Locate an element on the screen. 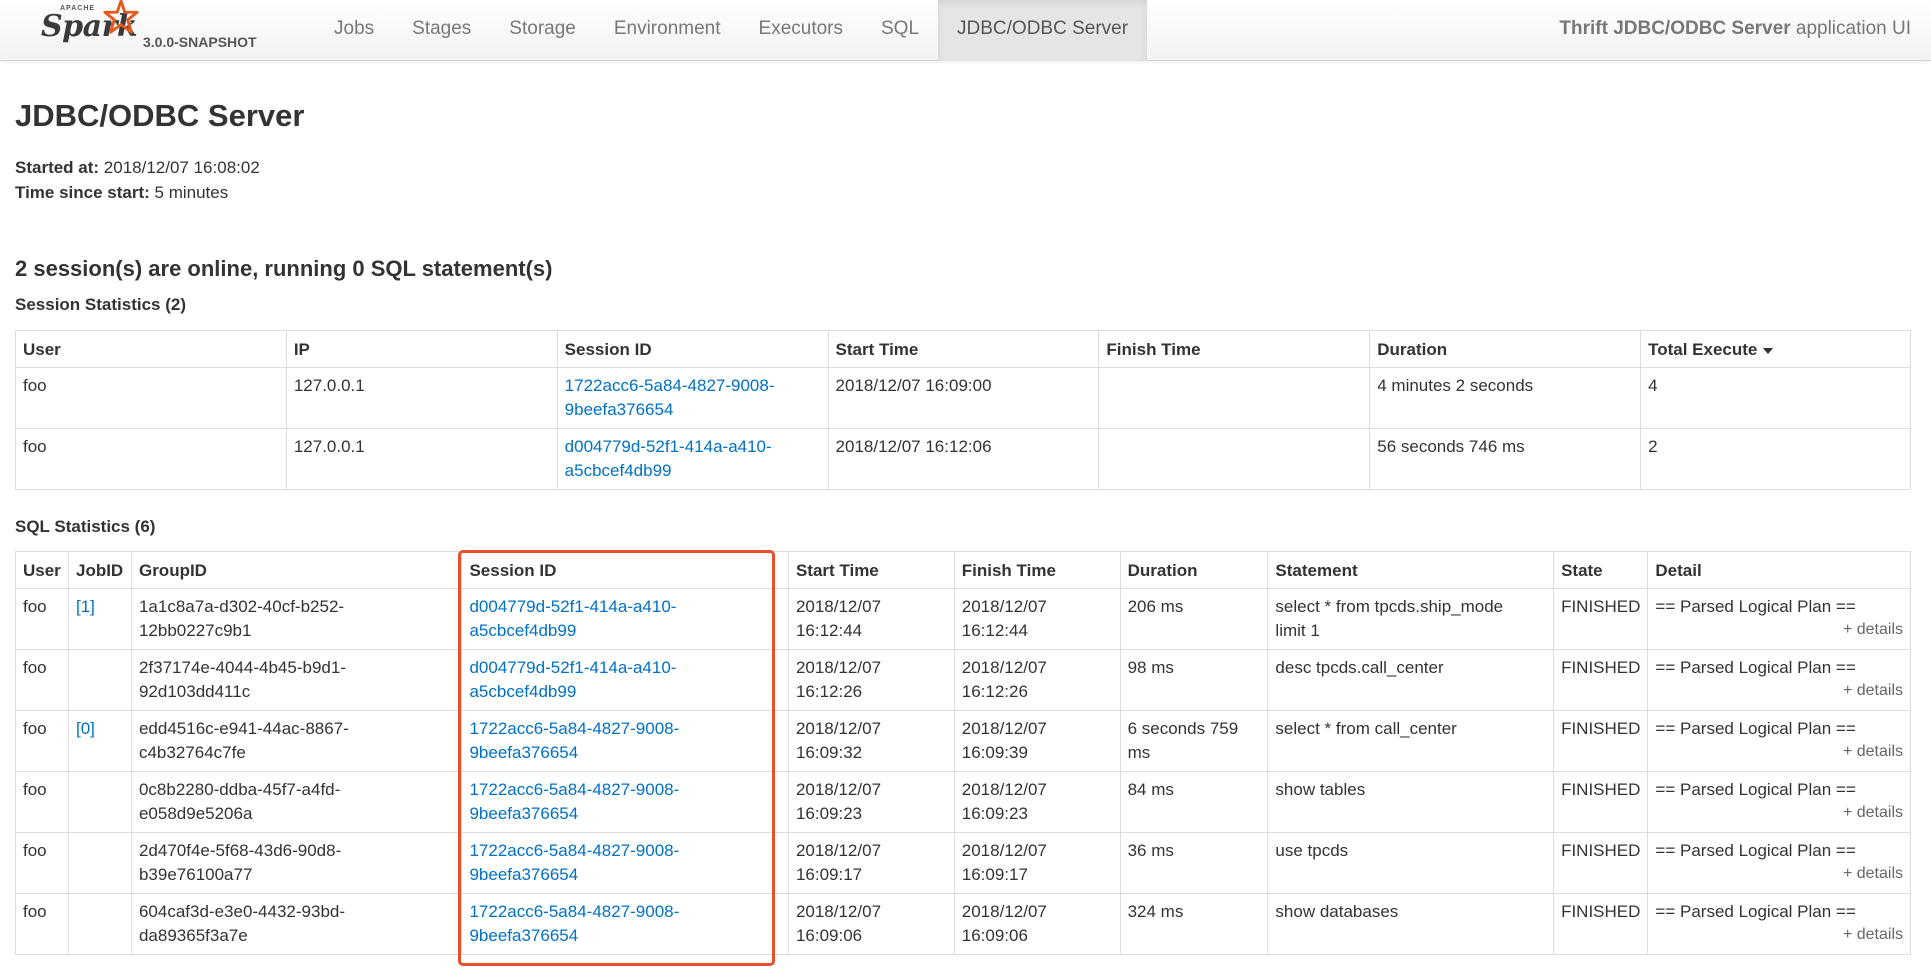 The width and height of the screenshot is (1931, 978). cell-session-id: d004779d-52f1-414a-a410- a5cbcef4db99 is located at coordinates (625, 619).